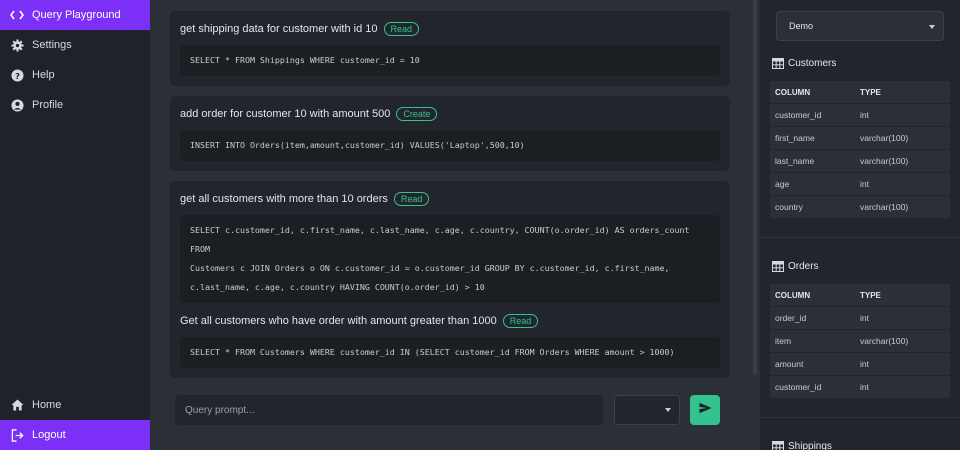  I want to click on column-name: last_name, so click(795, 161).